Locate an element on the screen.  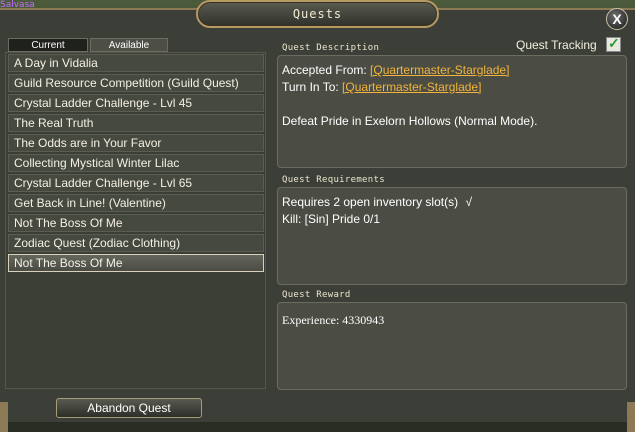
quest-list-item: Zodiac Quest (Zodiac Clothing) is located at coordinates (136, 243).